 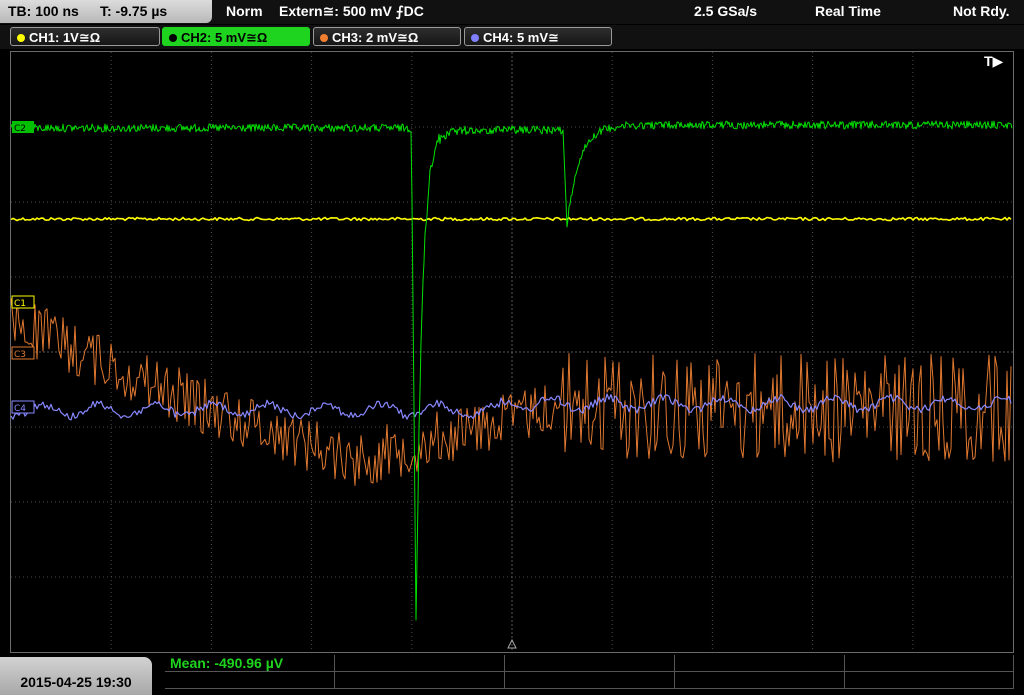 What do you see at coordinates (20, 304) in the screenshot?
I see `channel-1-marker-label: C1` at bounding box center [20, 304].